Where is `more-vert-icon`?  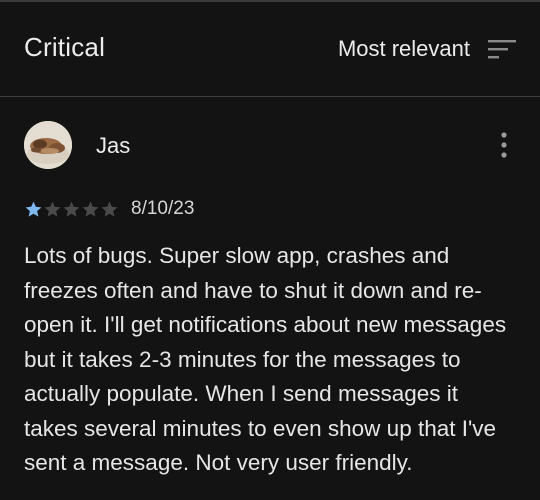
more-vert-icon is located at coordinates (504, 145).